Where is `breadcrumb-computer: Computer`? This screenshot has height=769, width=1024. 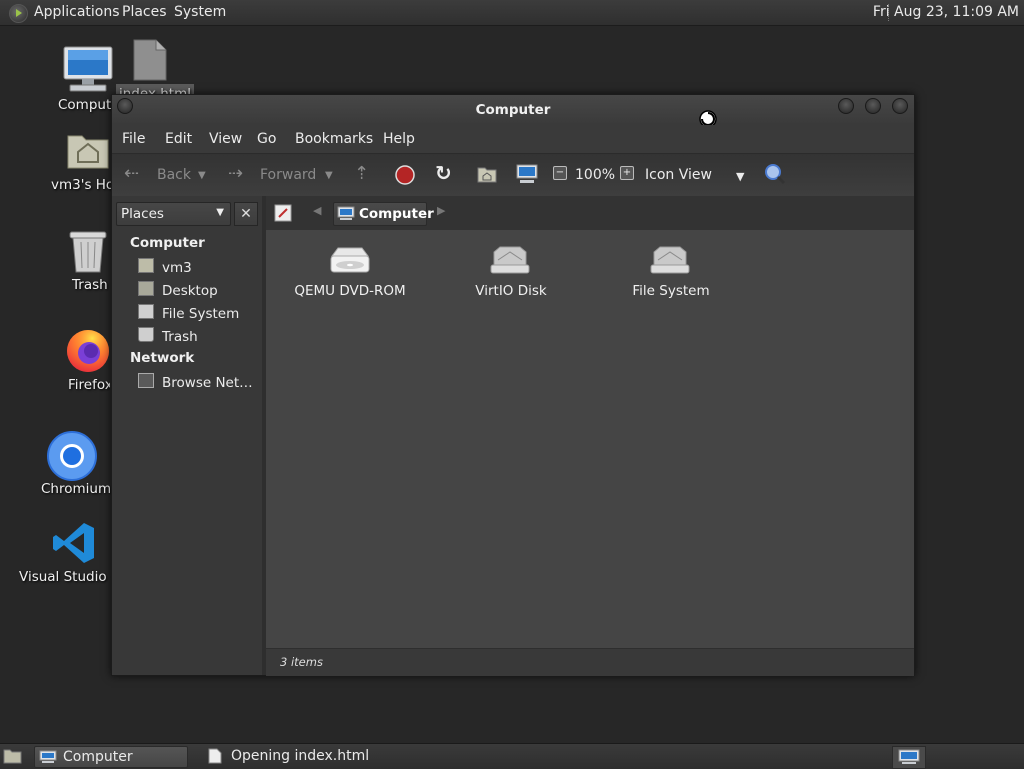 breadcrumb-computer: Computer is located at coordinates (383, 214).